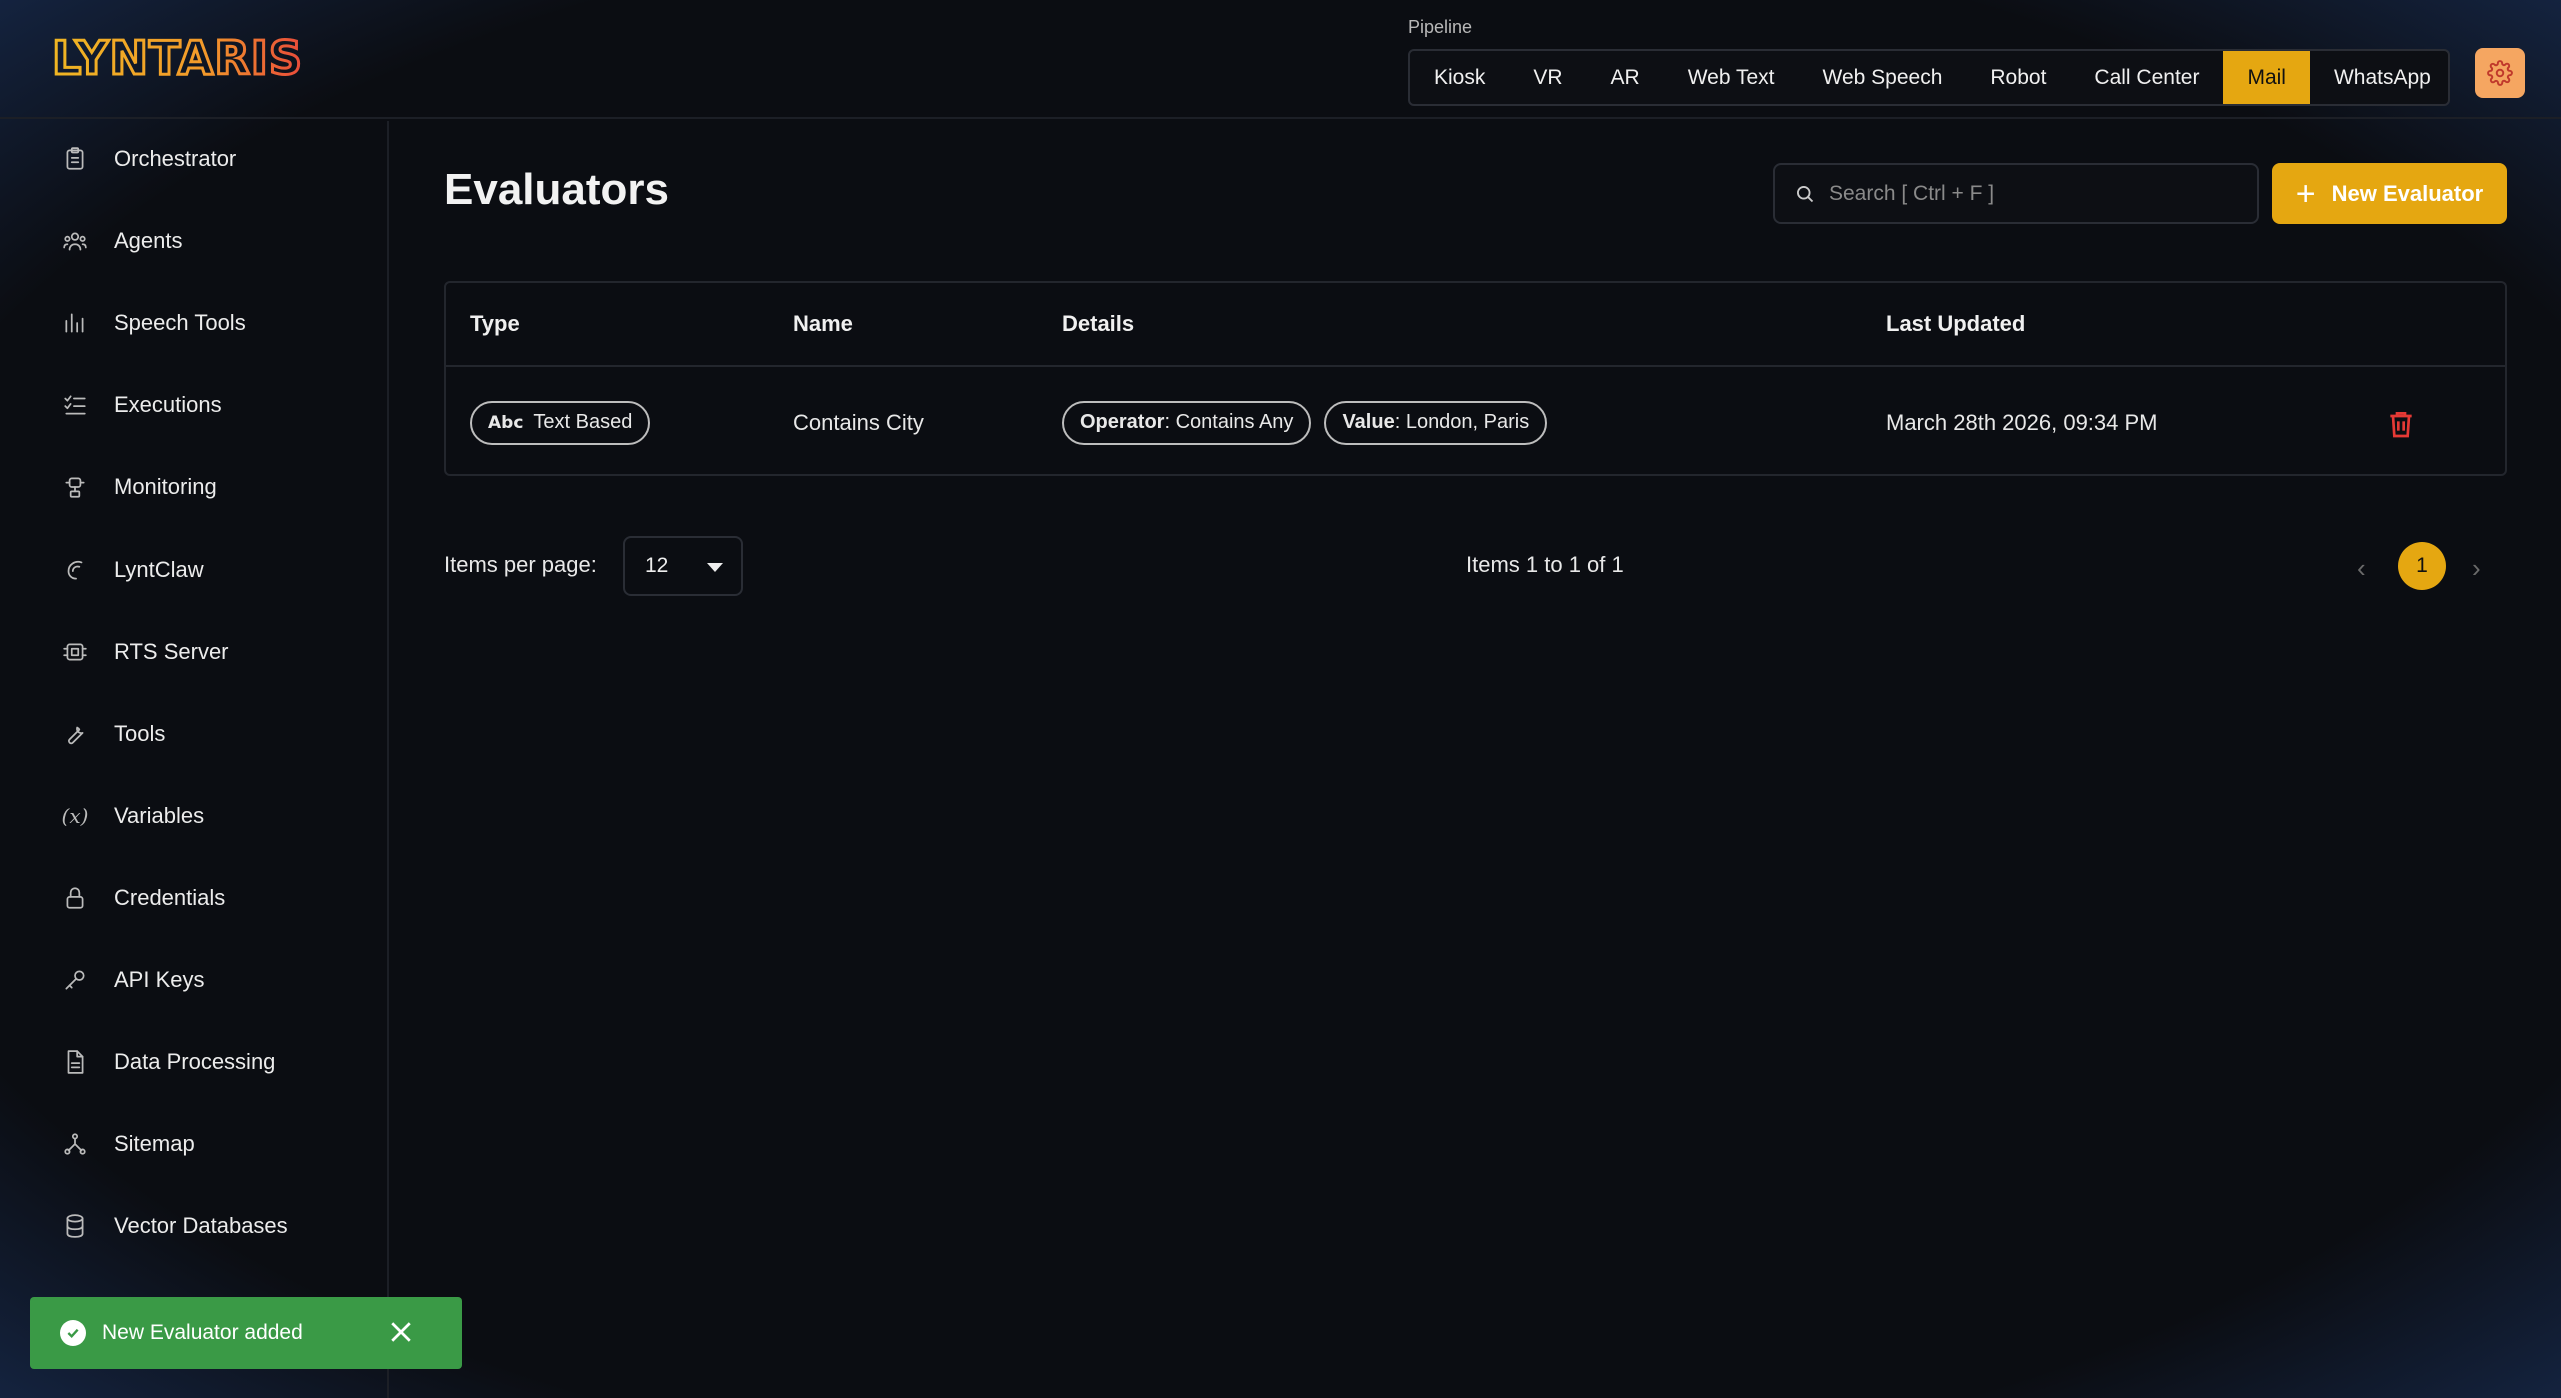  Describe the element at coordinates (520, 564) in the screenshot. I see `items-per-page-label: Items per page:` at that location.